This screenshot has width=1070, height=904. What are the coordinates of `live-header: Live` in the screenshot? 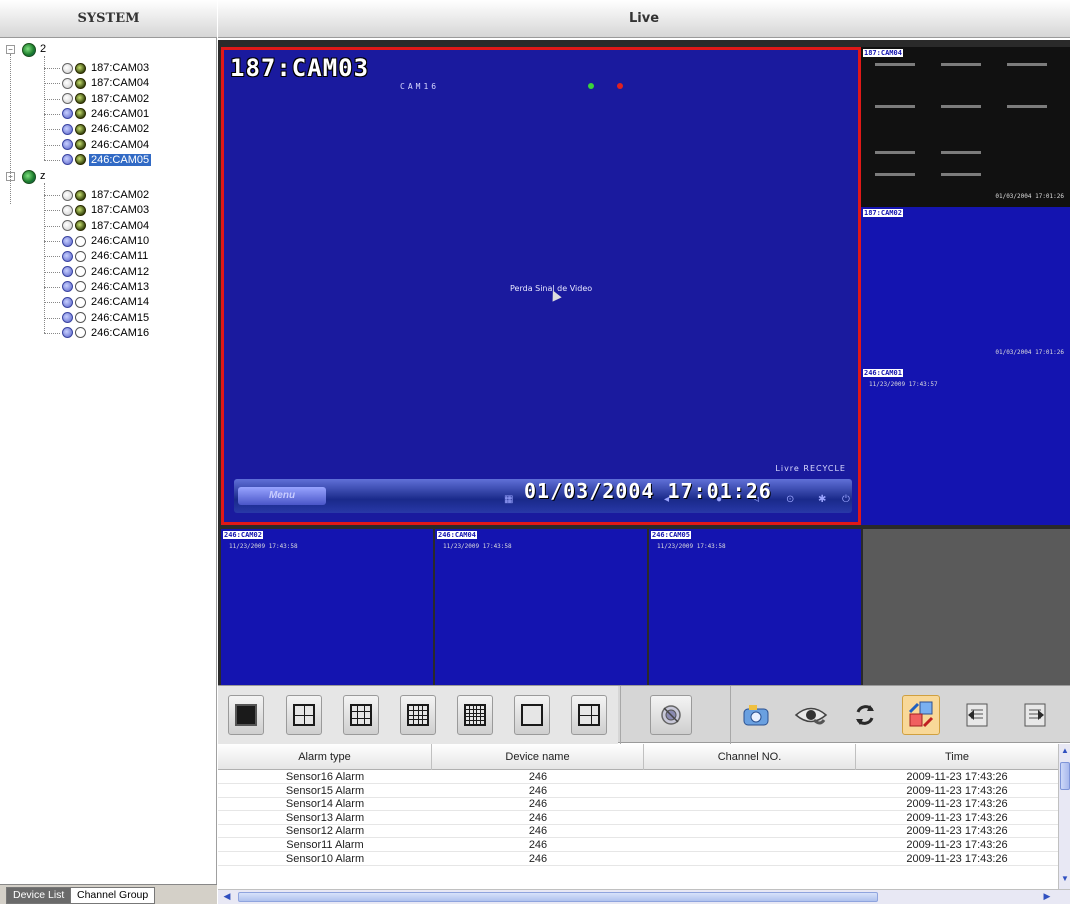 It's located at (644, 19).